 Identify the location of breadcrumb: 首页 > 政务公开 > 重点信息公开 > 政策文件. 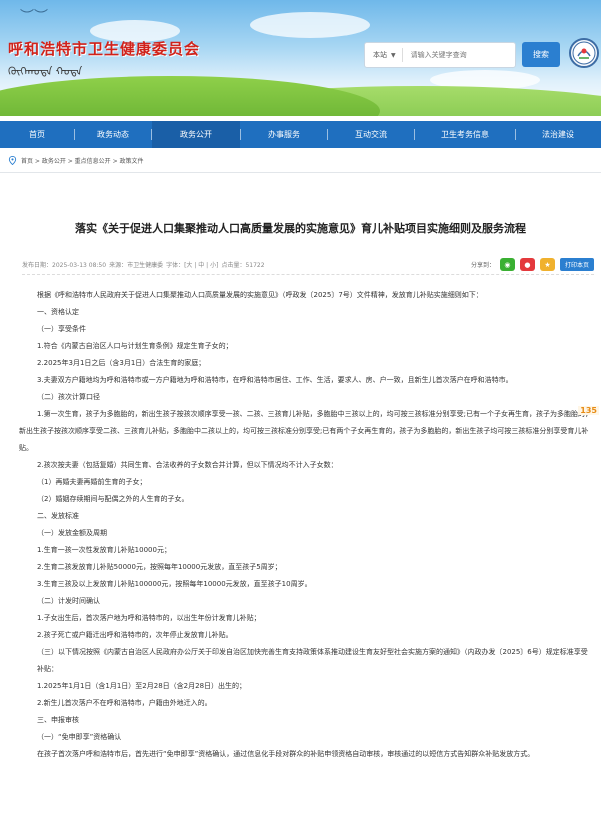
(76, 160).